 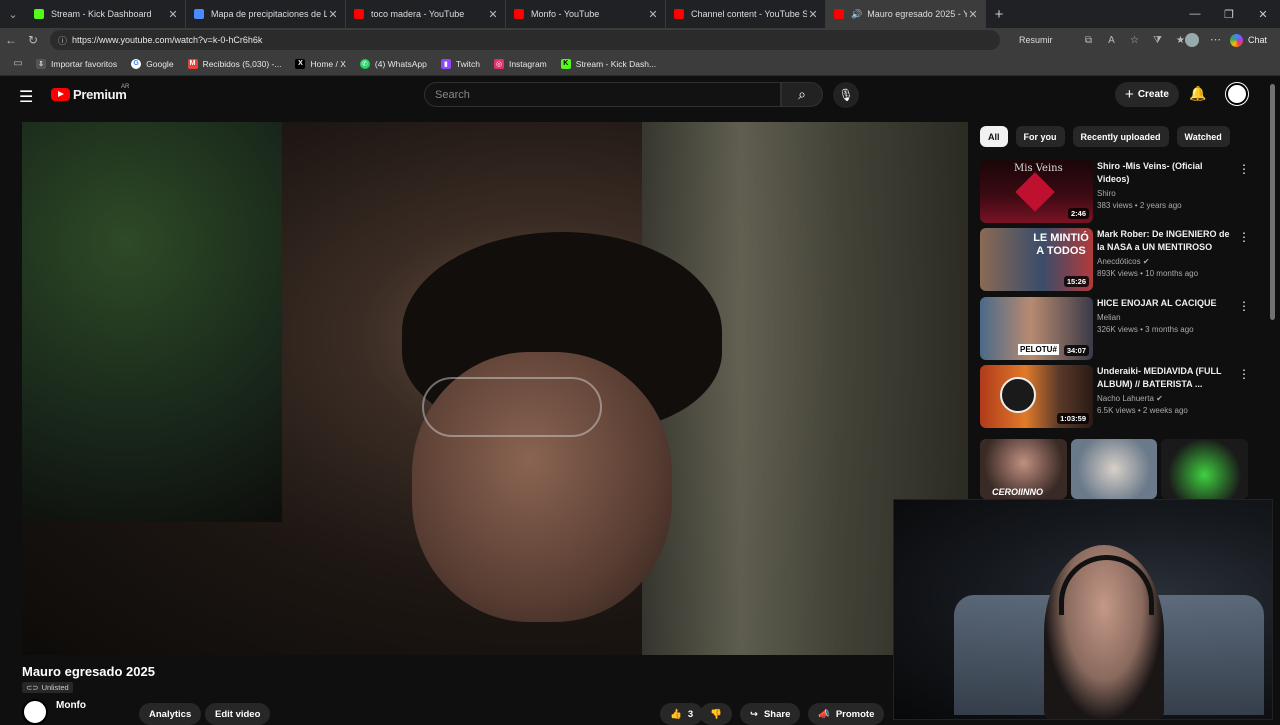 I want to click on video-thumbnail: 1:03:59, so click(x=1036, y=396).